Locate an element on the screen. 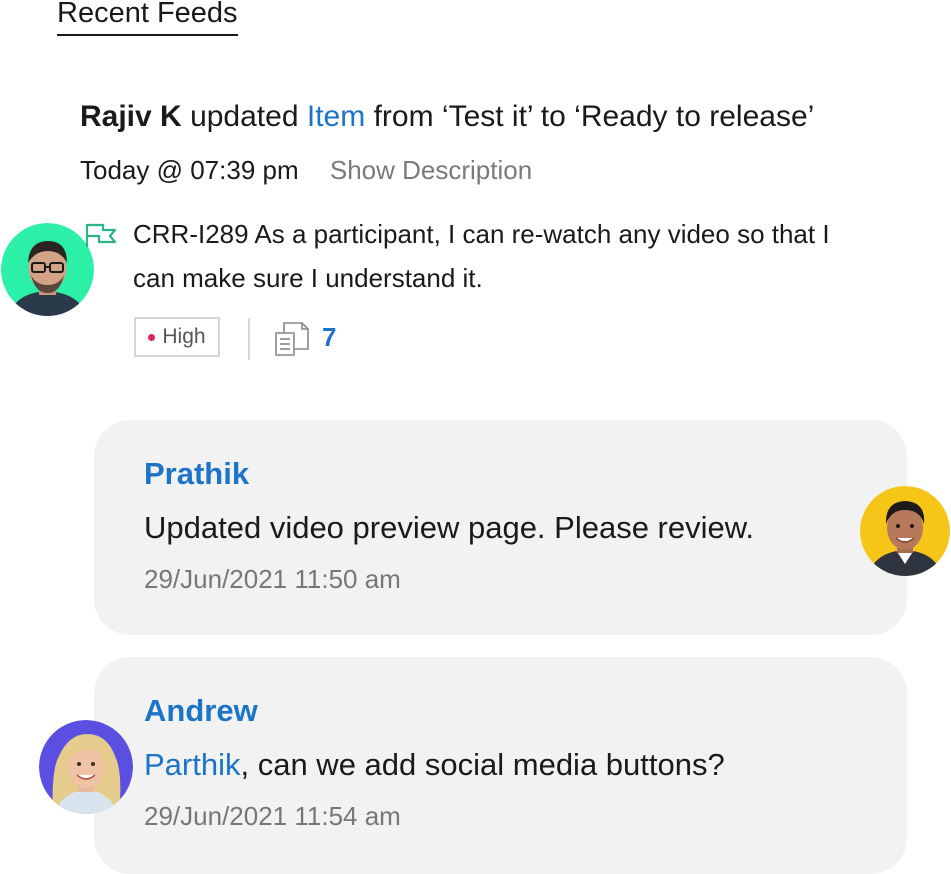  divider is located at coordinates (249, 339).